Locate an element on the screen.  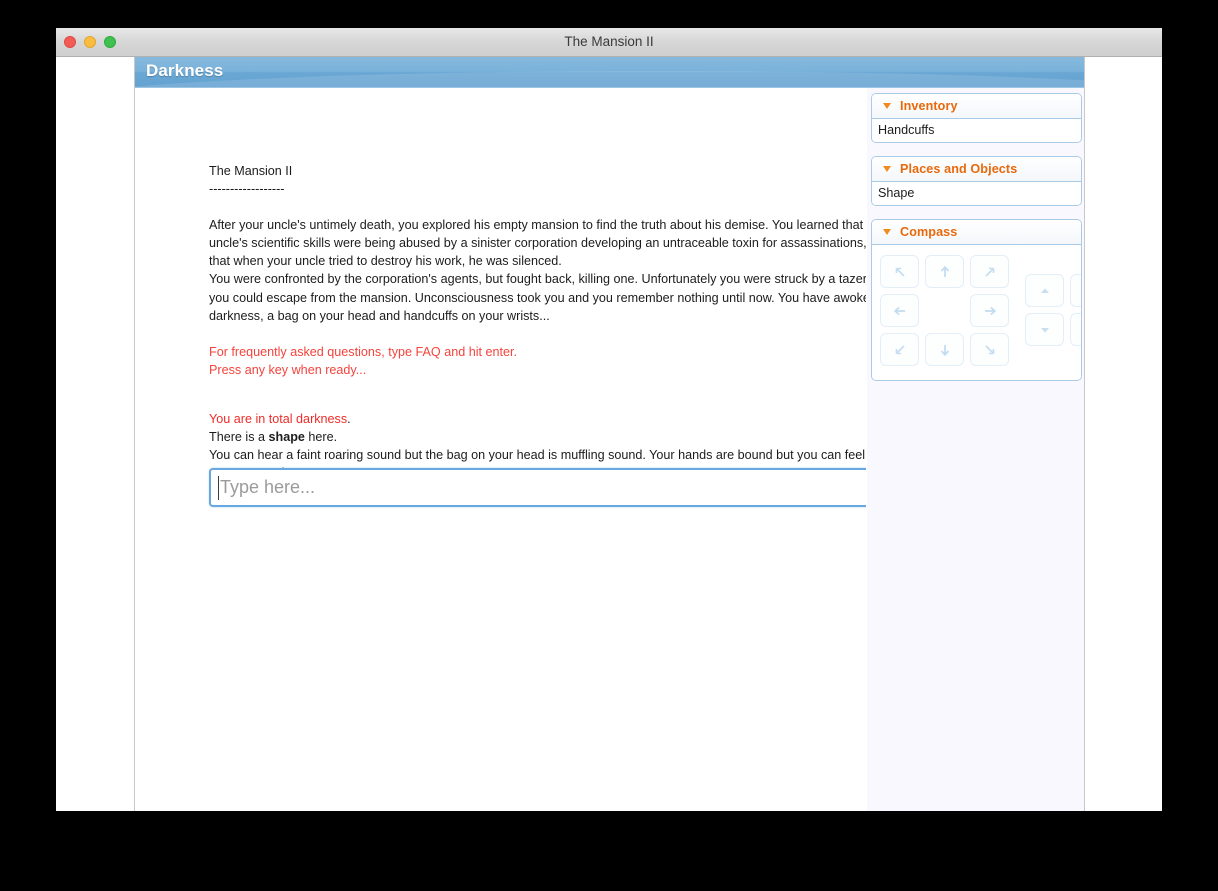
section-banner: Darkness is located at coordinates (610, 72).